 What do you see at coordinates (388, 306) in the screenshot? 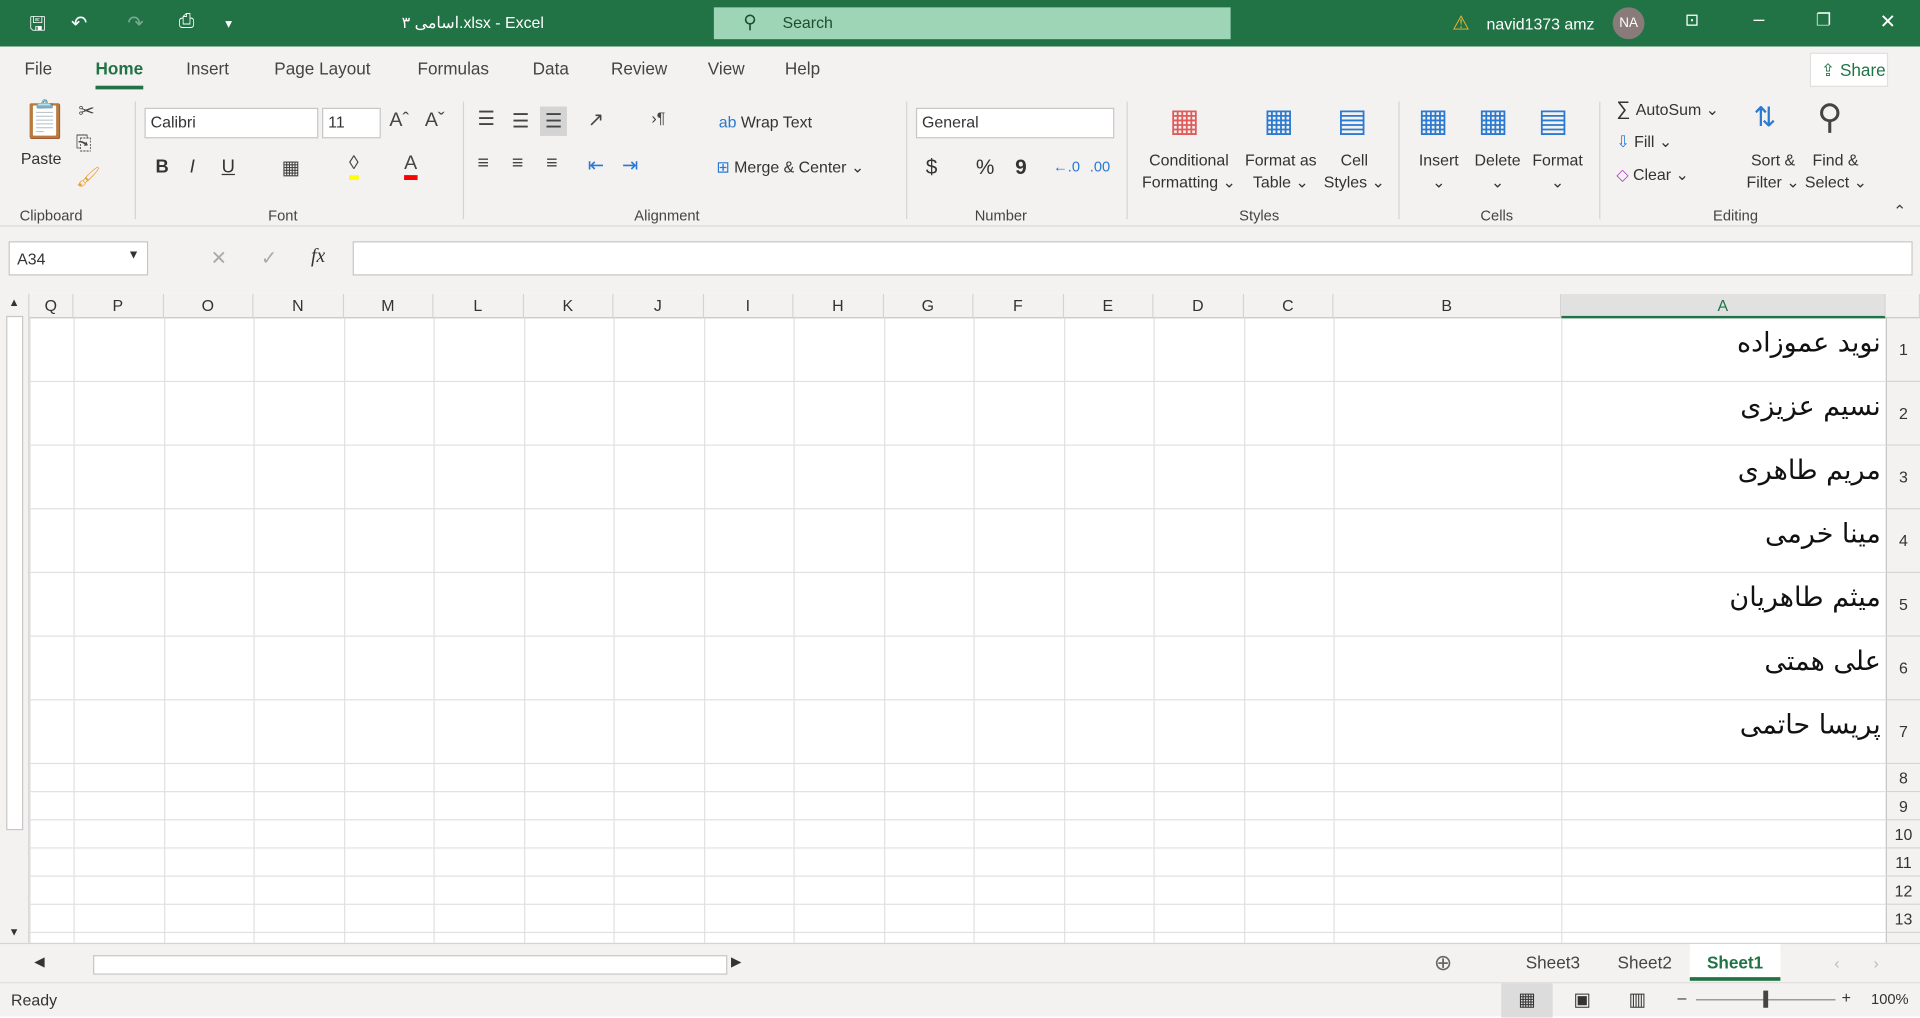
I see `column-header-m: M` at bounding box center [388, 306].